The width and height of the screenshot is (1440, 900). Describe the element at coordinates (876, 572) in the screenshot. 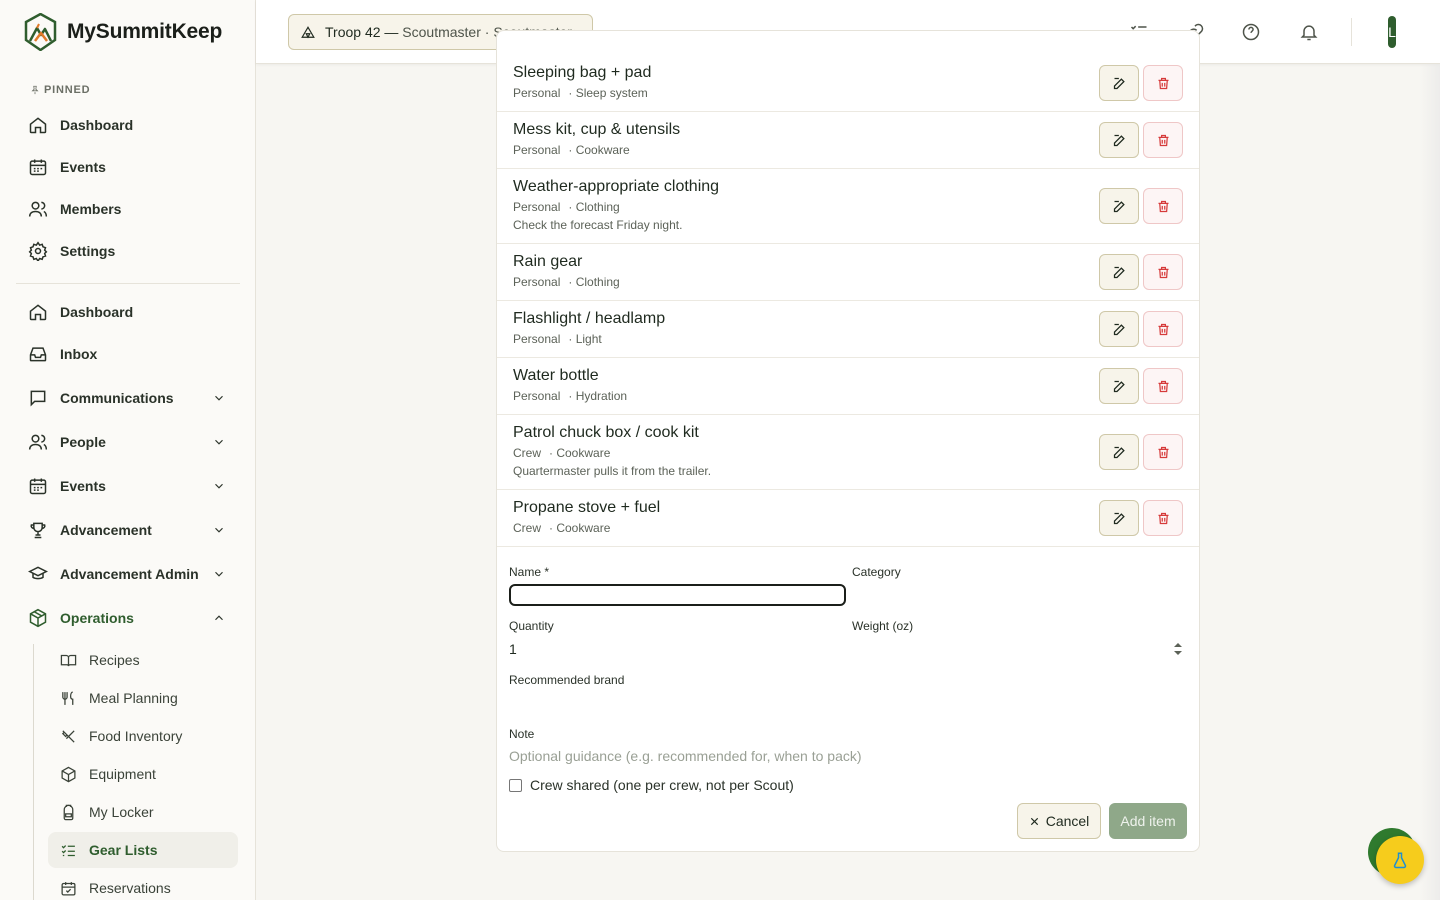

I see `category-label: Category` at that location.